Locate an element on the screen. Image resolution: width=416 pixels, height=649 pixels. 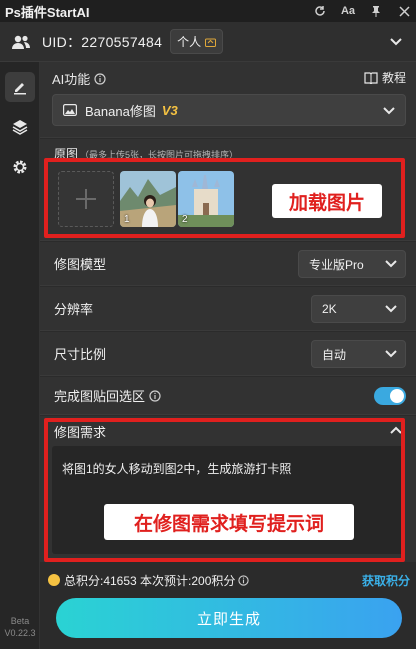
resolution-dropdown: 2K is located at coordinates (358, 309).